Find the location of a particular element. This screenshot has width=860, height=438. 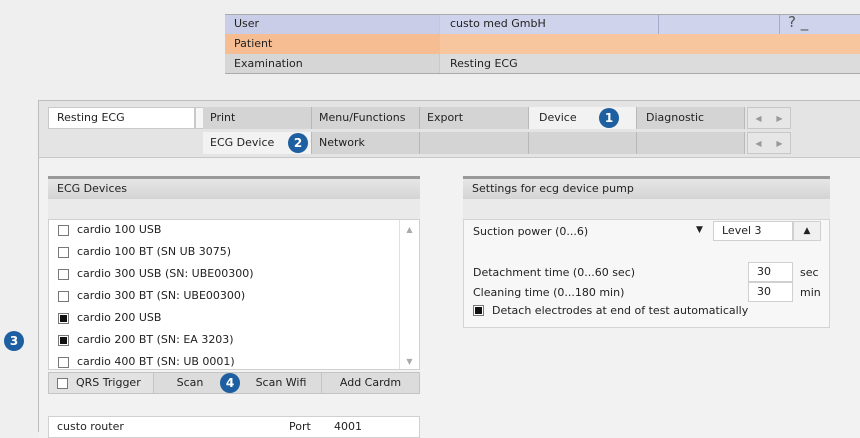

patient-label: Patient is located at coordinates (332, 44).